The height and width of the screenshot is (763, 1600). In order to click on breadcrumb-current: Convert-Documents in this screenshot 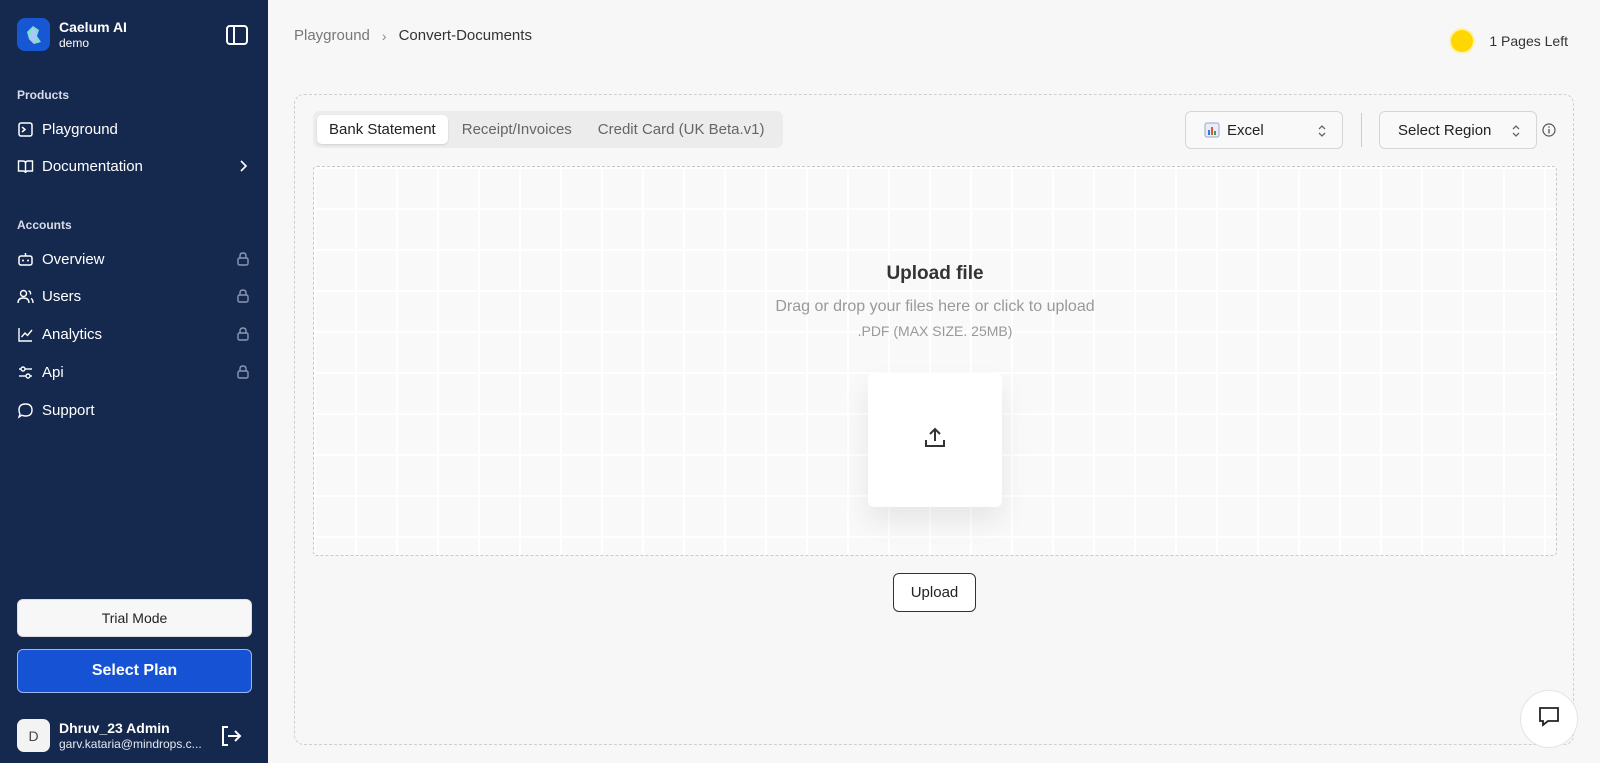, I will do `click(465, 35)`.